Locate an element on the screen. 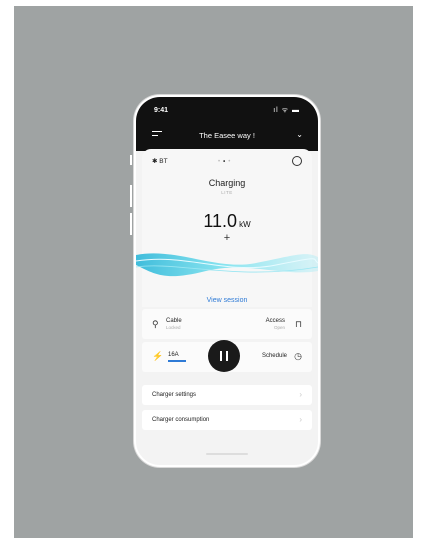 Image resolution: width=427 pixels, height=544 pixels. pause-button is located at coordinates (224, 356).